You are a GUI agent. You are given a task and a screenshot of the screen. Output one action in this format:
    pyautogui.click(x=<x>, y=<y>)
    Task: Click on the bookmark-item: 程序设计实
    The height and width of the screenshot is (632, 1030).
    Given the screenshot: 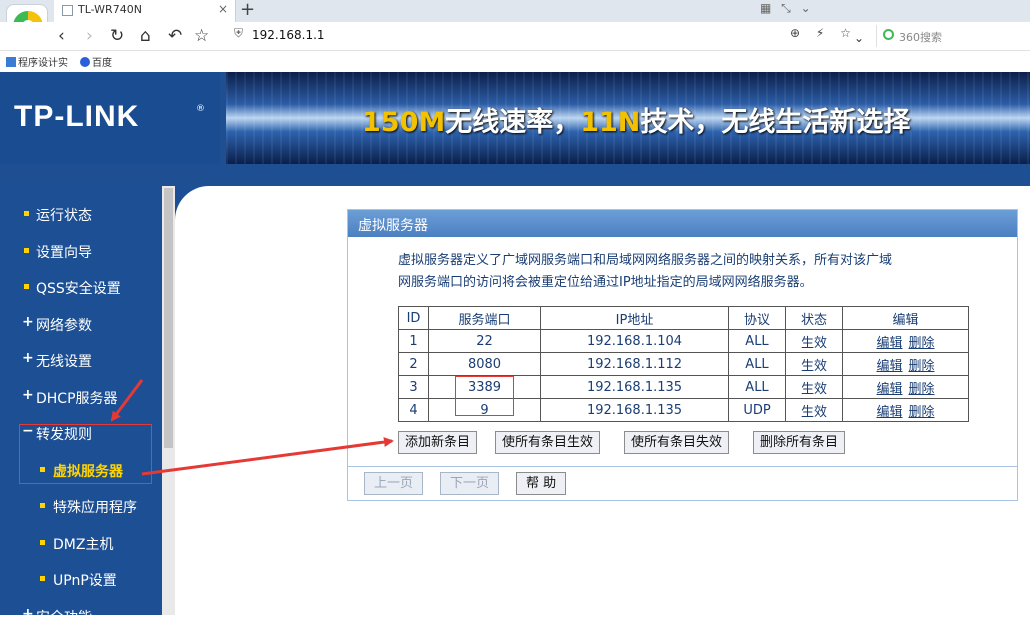 What is the action you would take?
    pyautogui.click(x=37, y=61)
    